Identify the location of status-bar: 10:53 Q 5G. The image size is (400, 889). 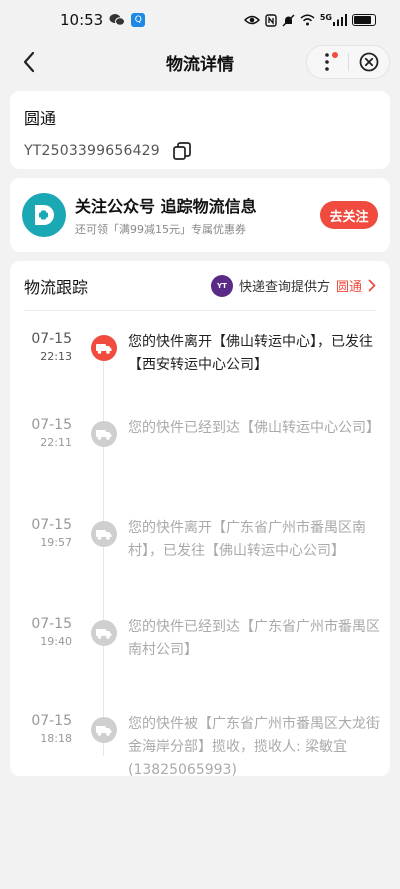
(200, 20).